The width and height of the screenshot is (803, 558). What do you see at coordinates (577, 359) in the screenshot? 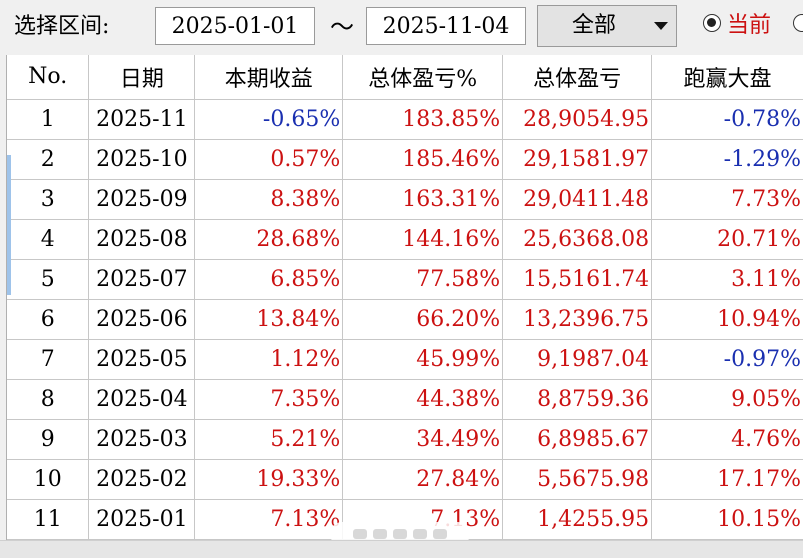
I see `cell-total: 9,1987.04` at bounding box center [577, 359].